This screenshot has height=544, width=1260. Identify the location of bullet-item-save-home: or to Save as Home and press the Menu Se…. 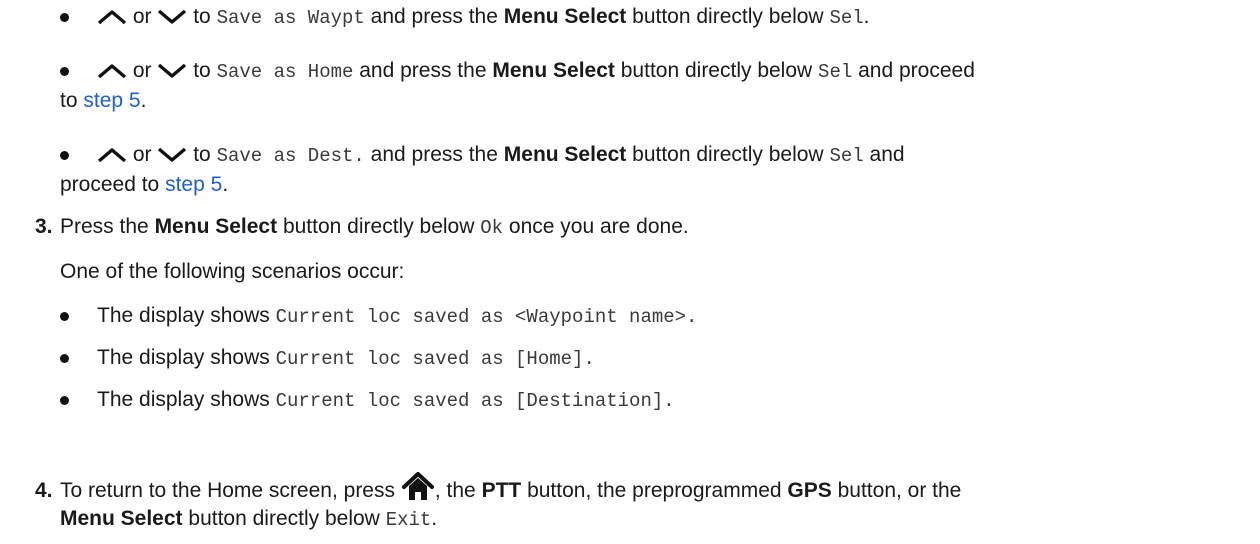
(536, 71).